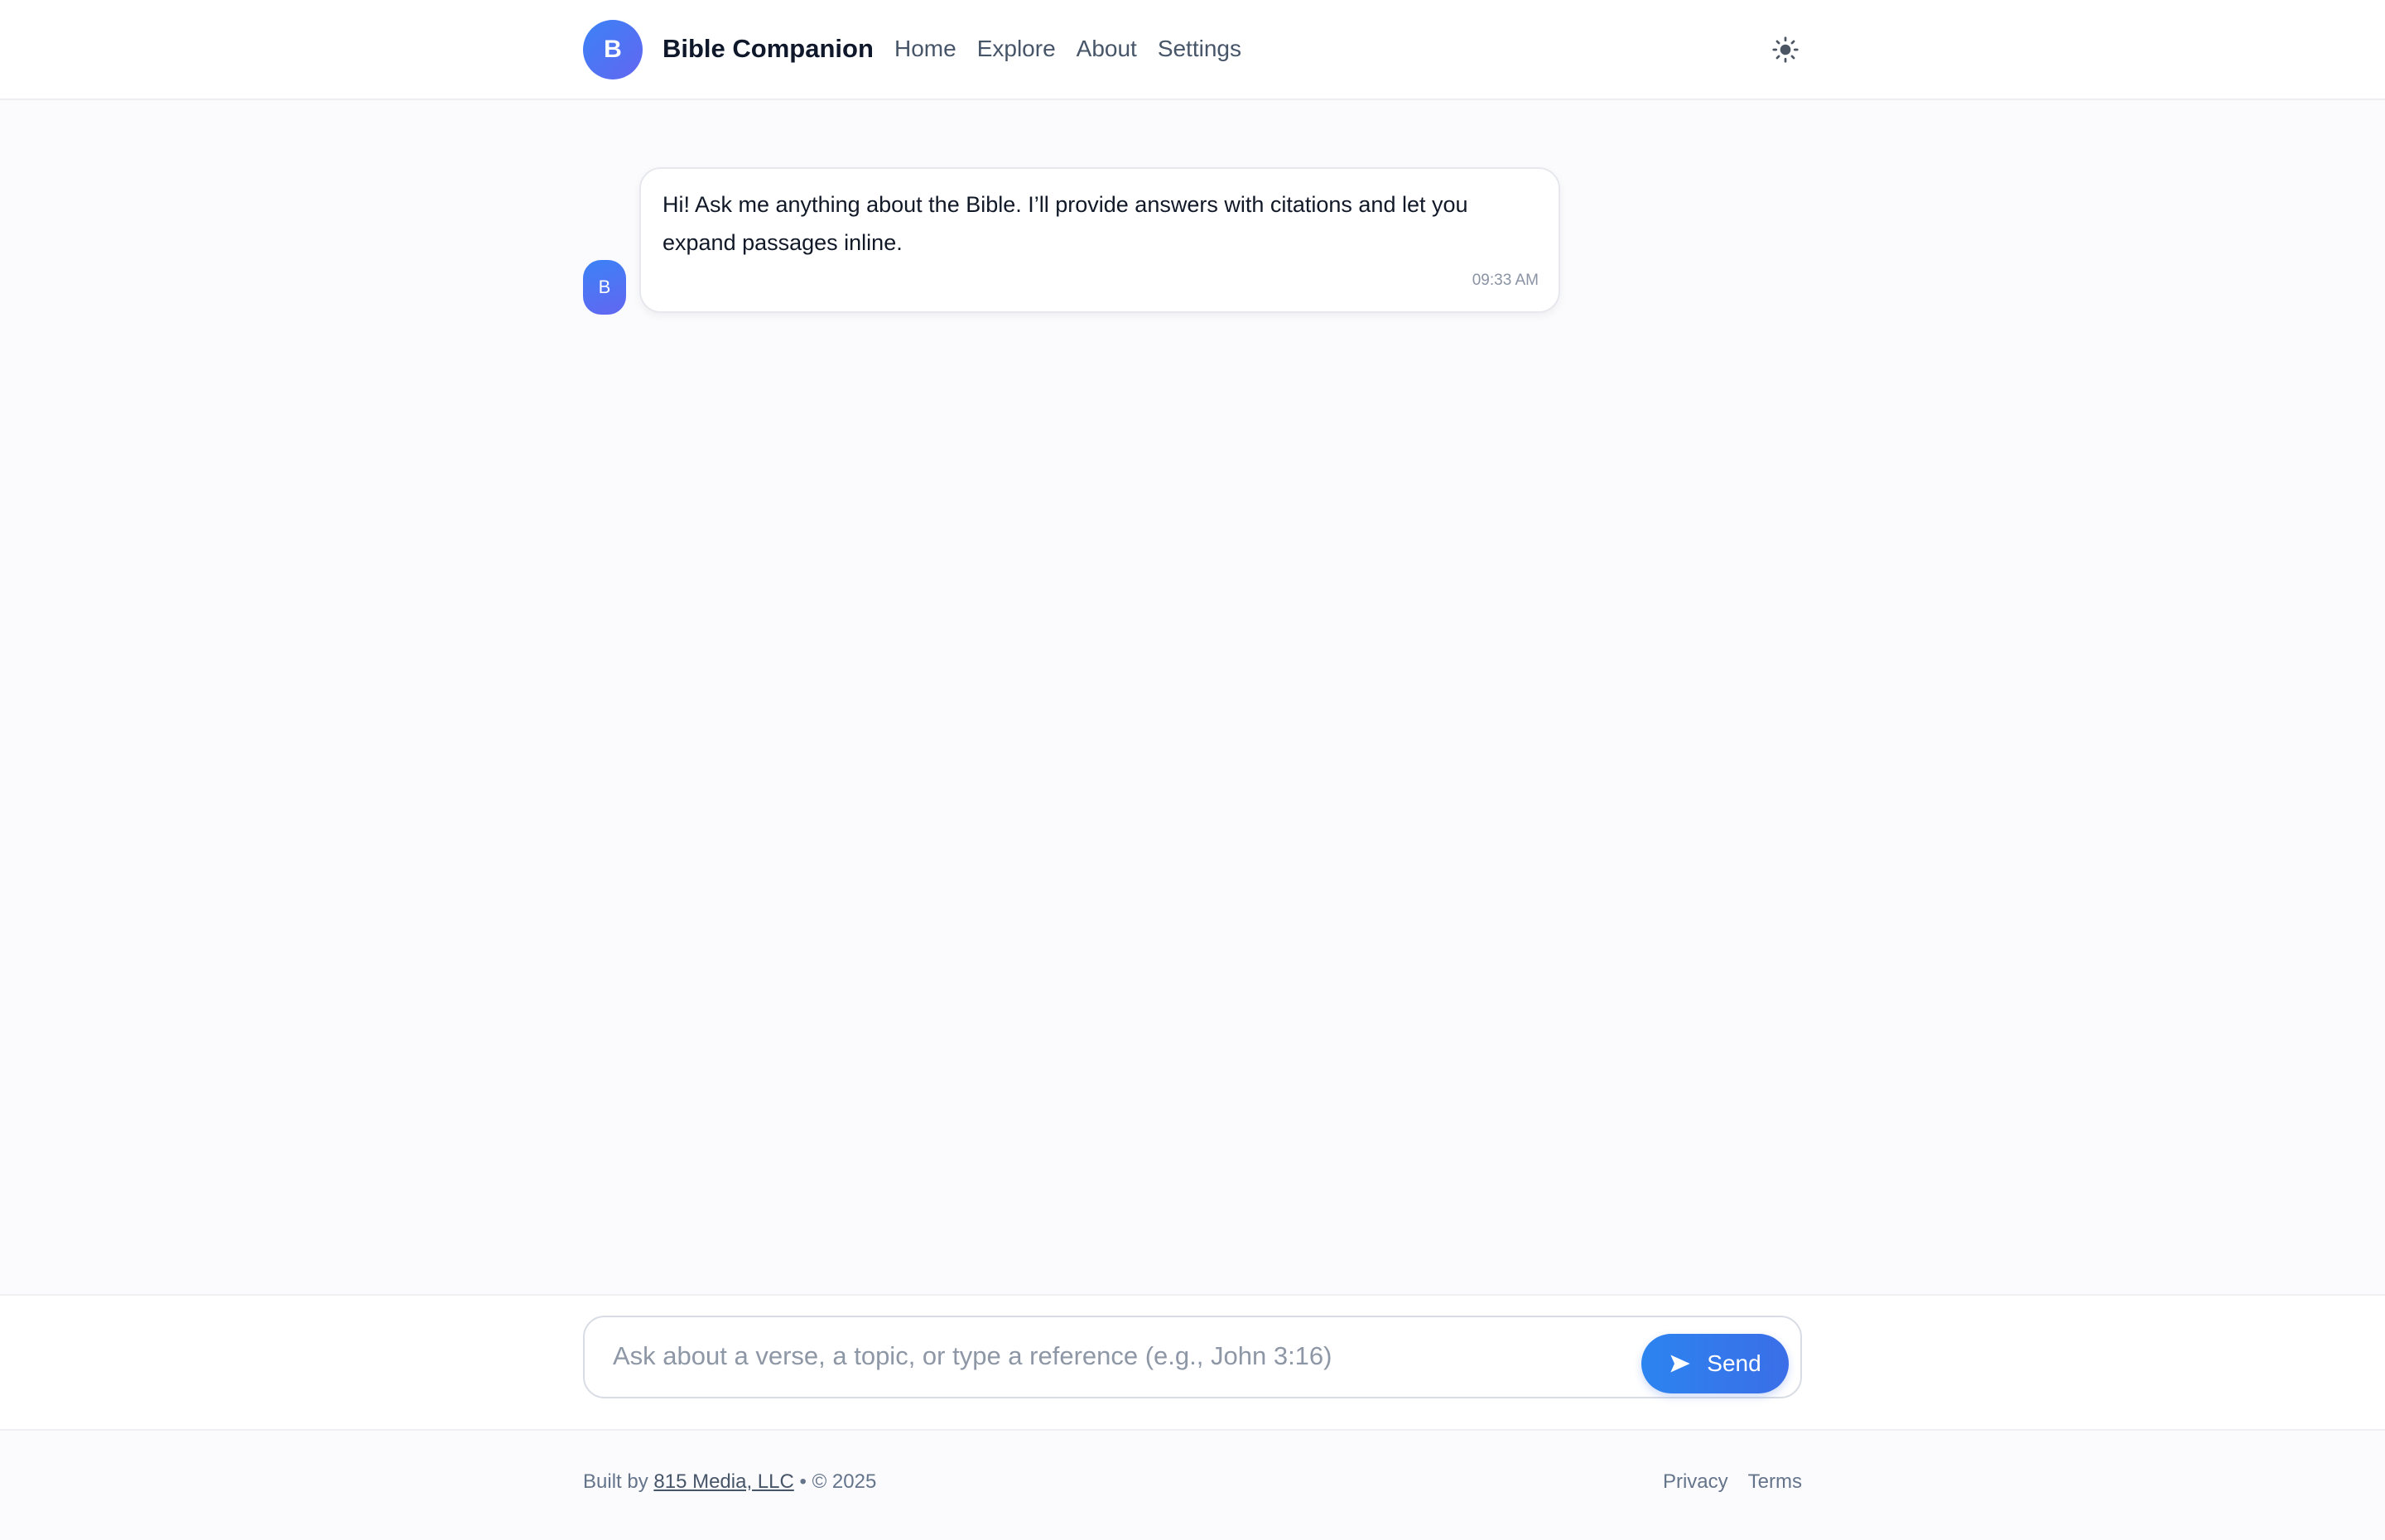  I want to click on send-button: Send, so click(1715, 1363).